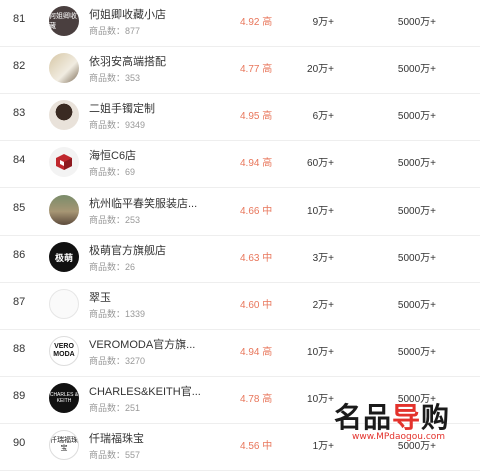 The height and width of the screenshot is (473, 480). Describe the element at coordinates (122, 108) in the screenshot. I see `shop-name: 二姐手镯定制` at that location.